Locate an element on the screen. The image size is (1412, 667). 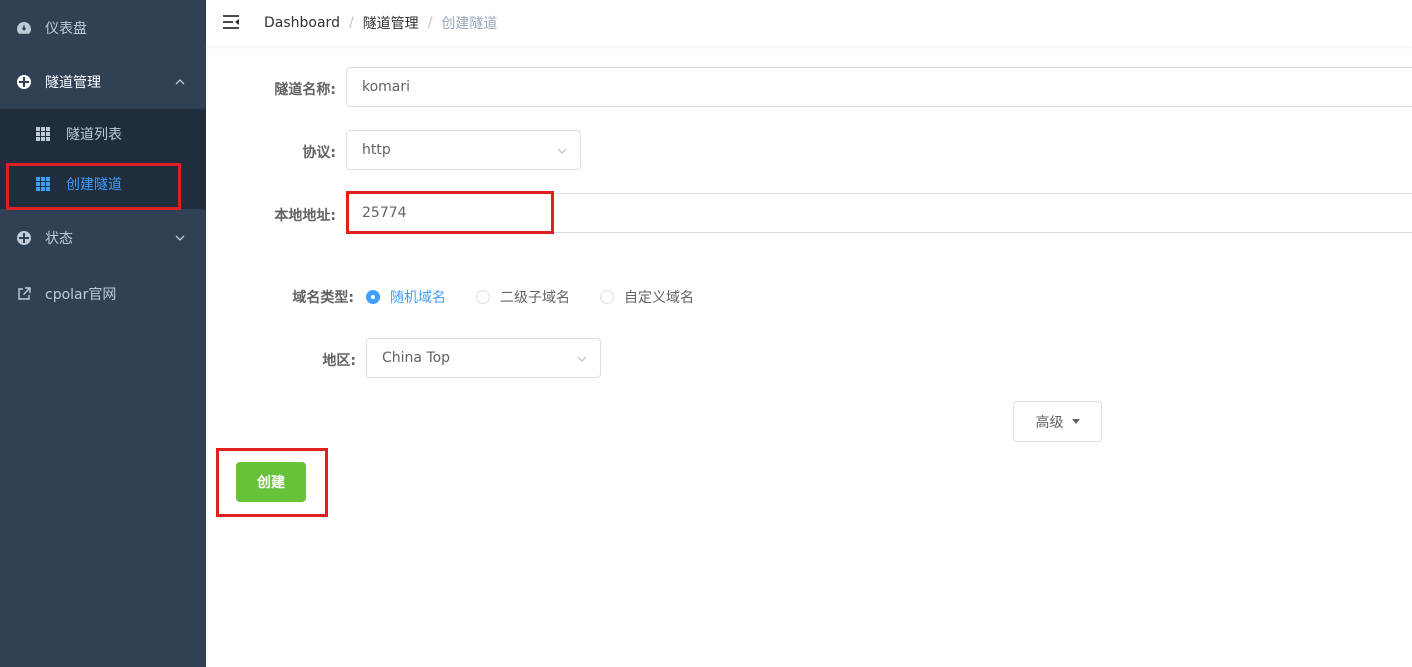
protocol-select: http is located at coordinates (463, 150).